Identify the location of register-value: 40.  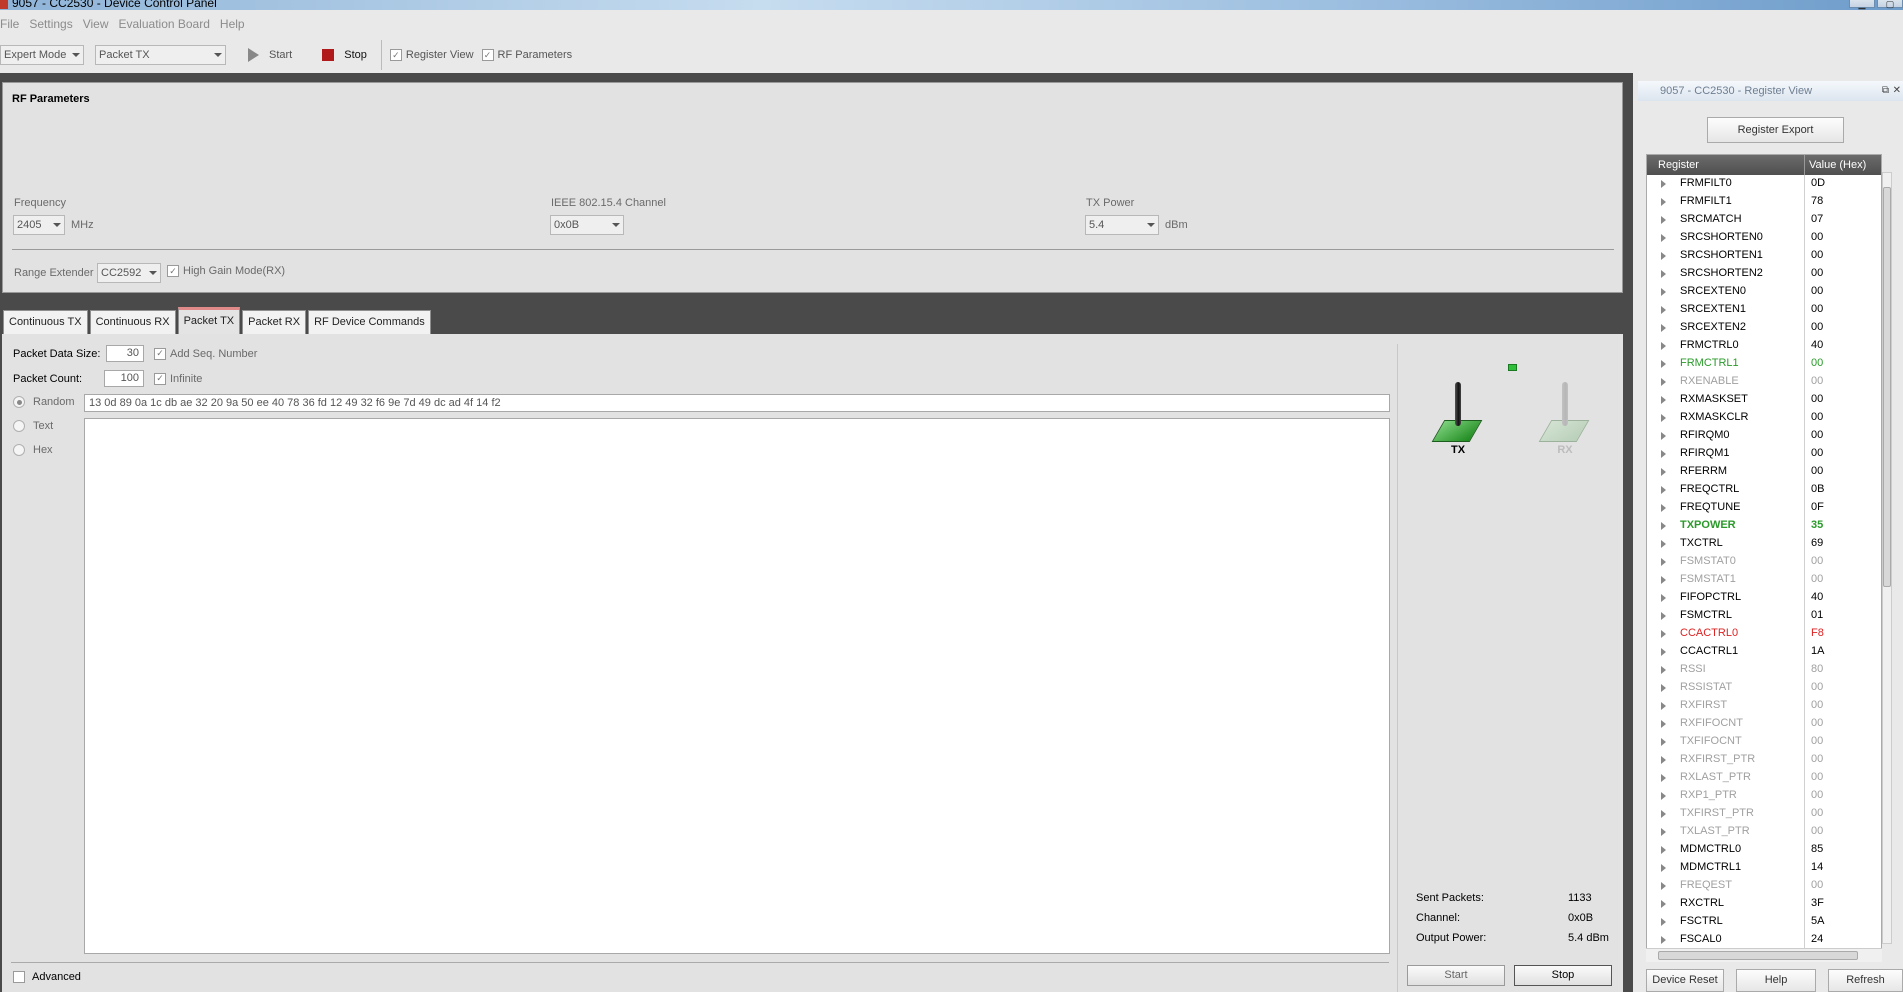
(1817, 345).